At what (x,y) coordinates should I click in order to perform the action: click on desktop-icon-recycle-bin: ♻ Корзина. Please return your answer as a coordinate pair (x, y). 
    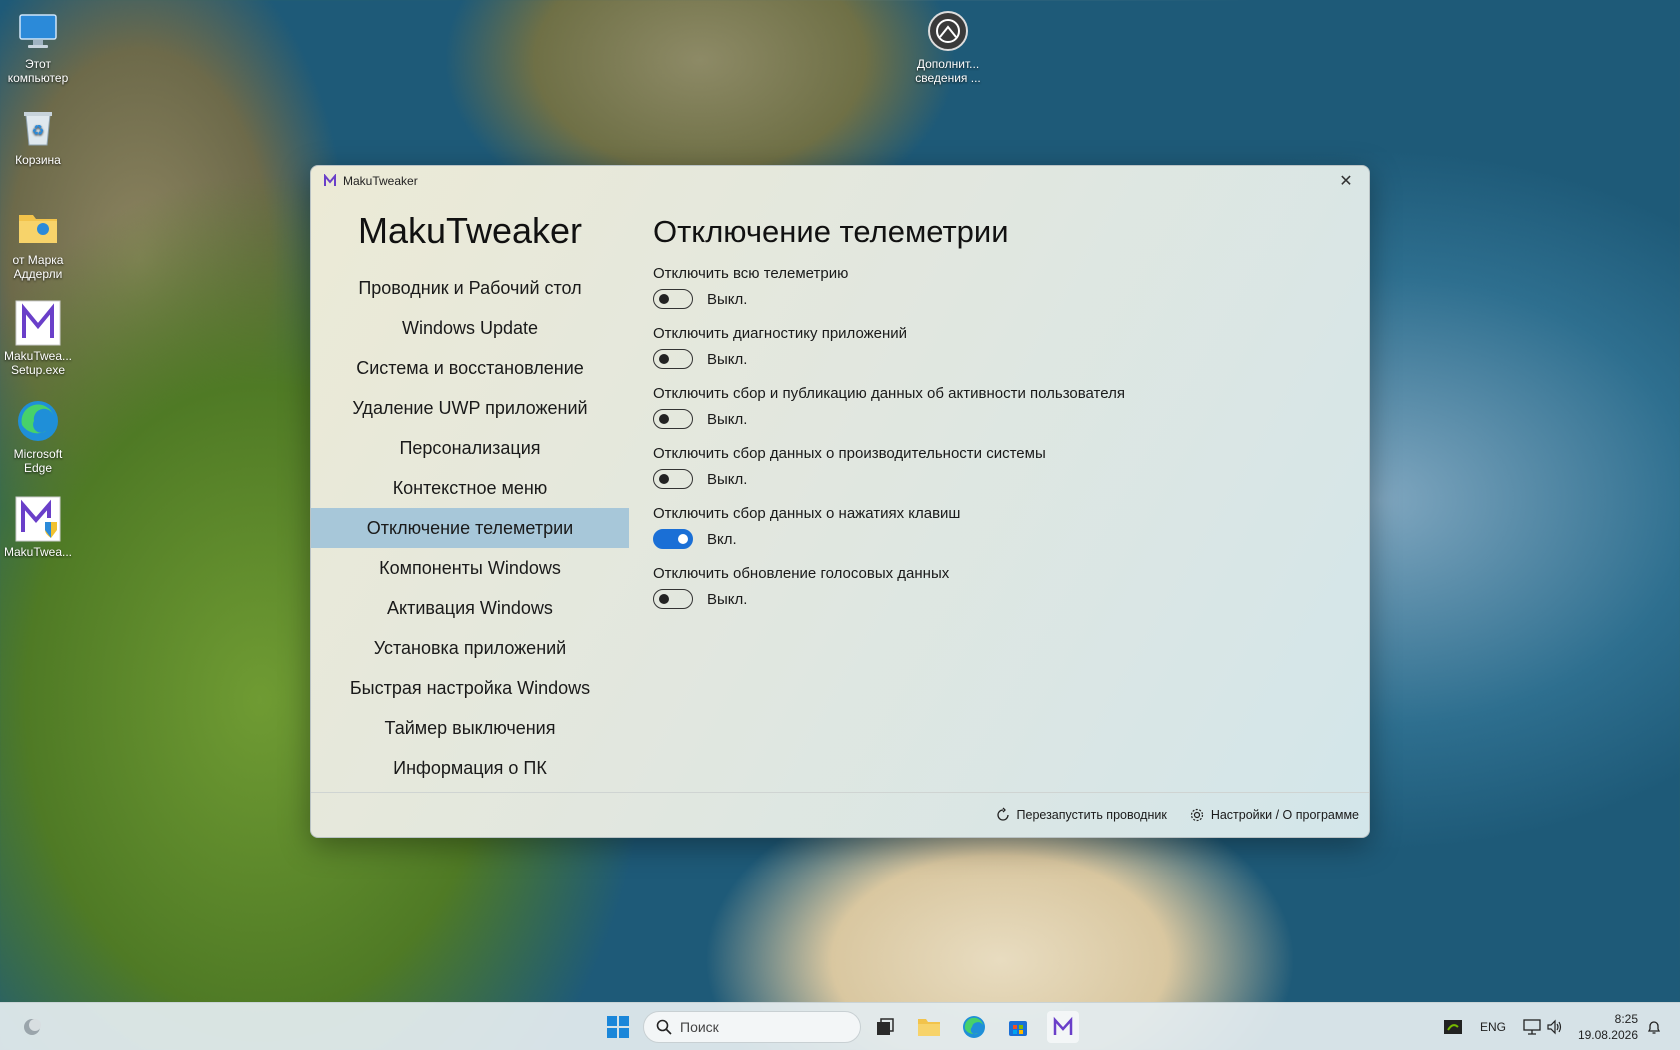
    Looking at the image, I should click on (38, 135).